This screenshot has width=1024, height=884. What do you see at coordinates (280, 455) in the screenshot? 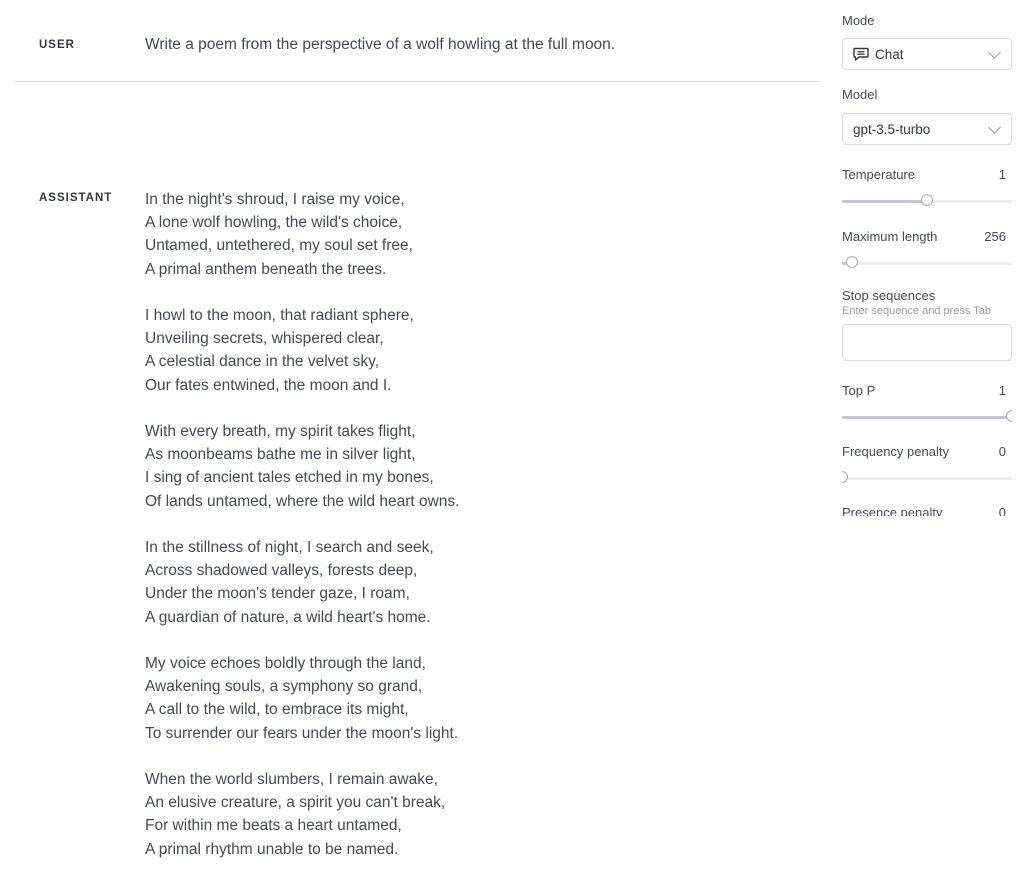
I see `poem-line: As moonbeams bathe me in silver light,` at bounding box center [280, 455].